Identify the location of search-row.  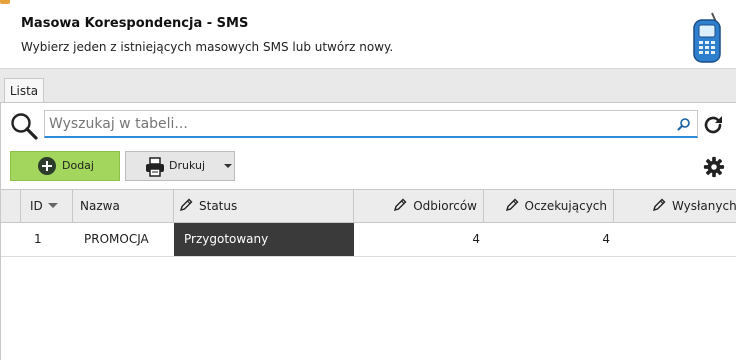
(368, 125).